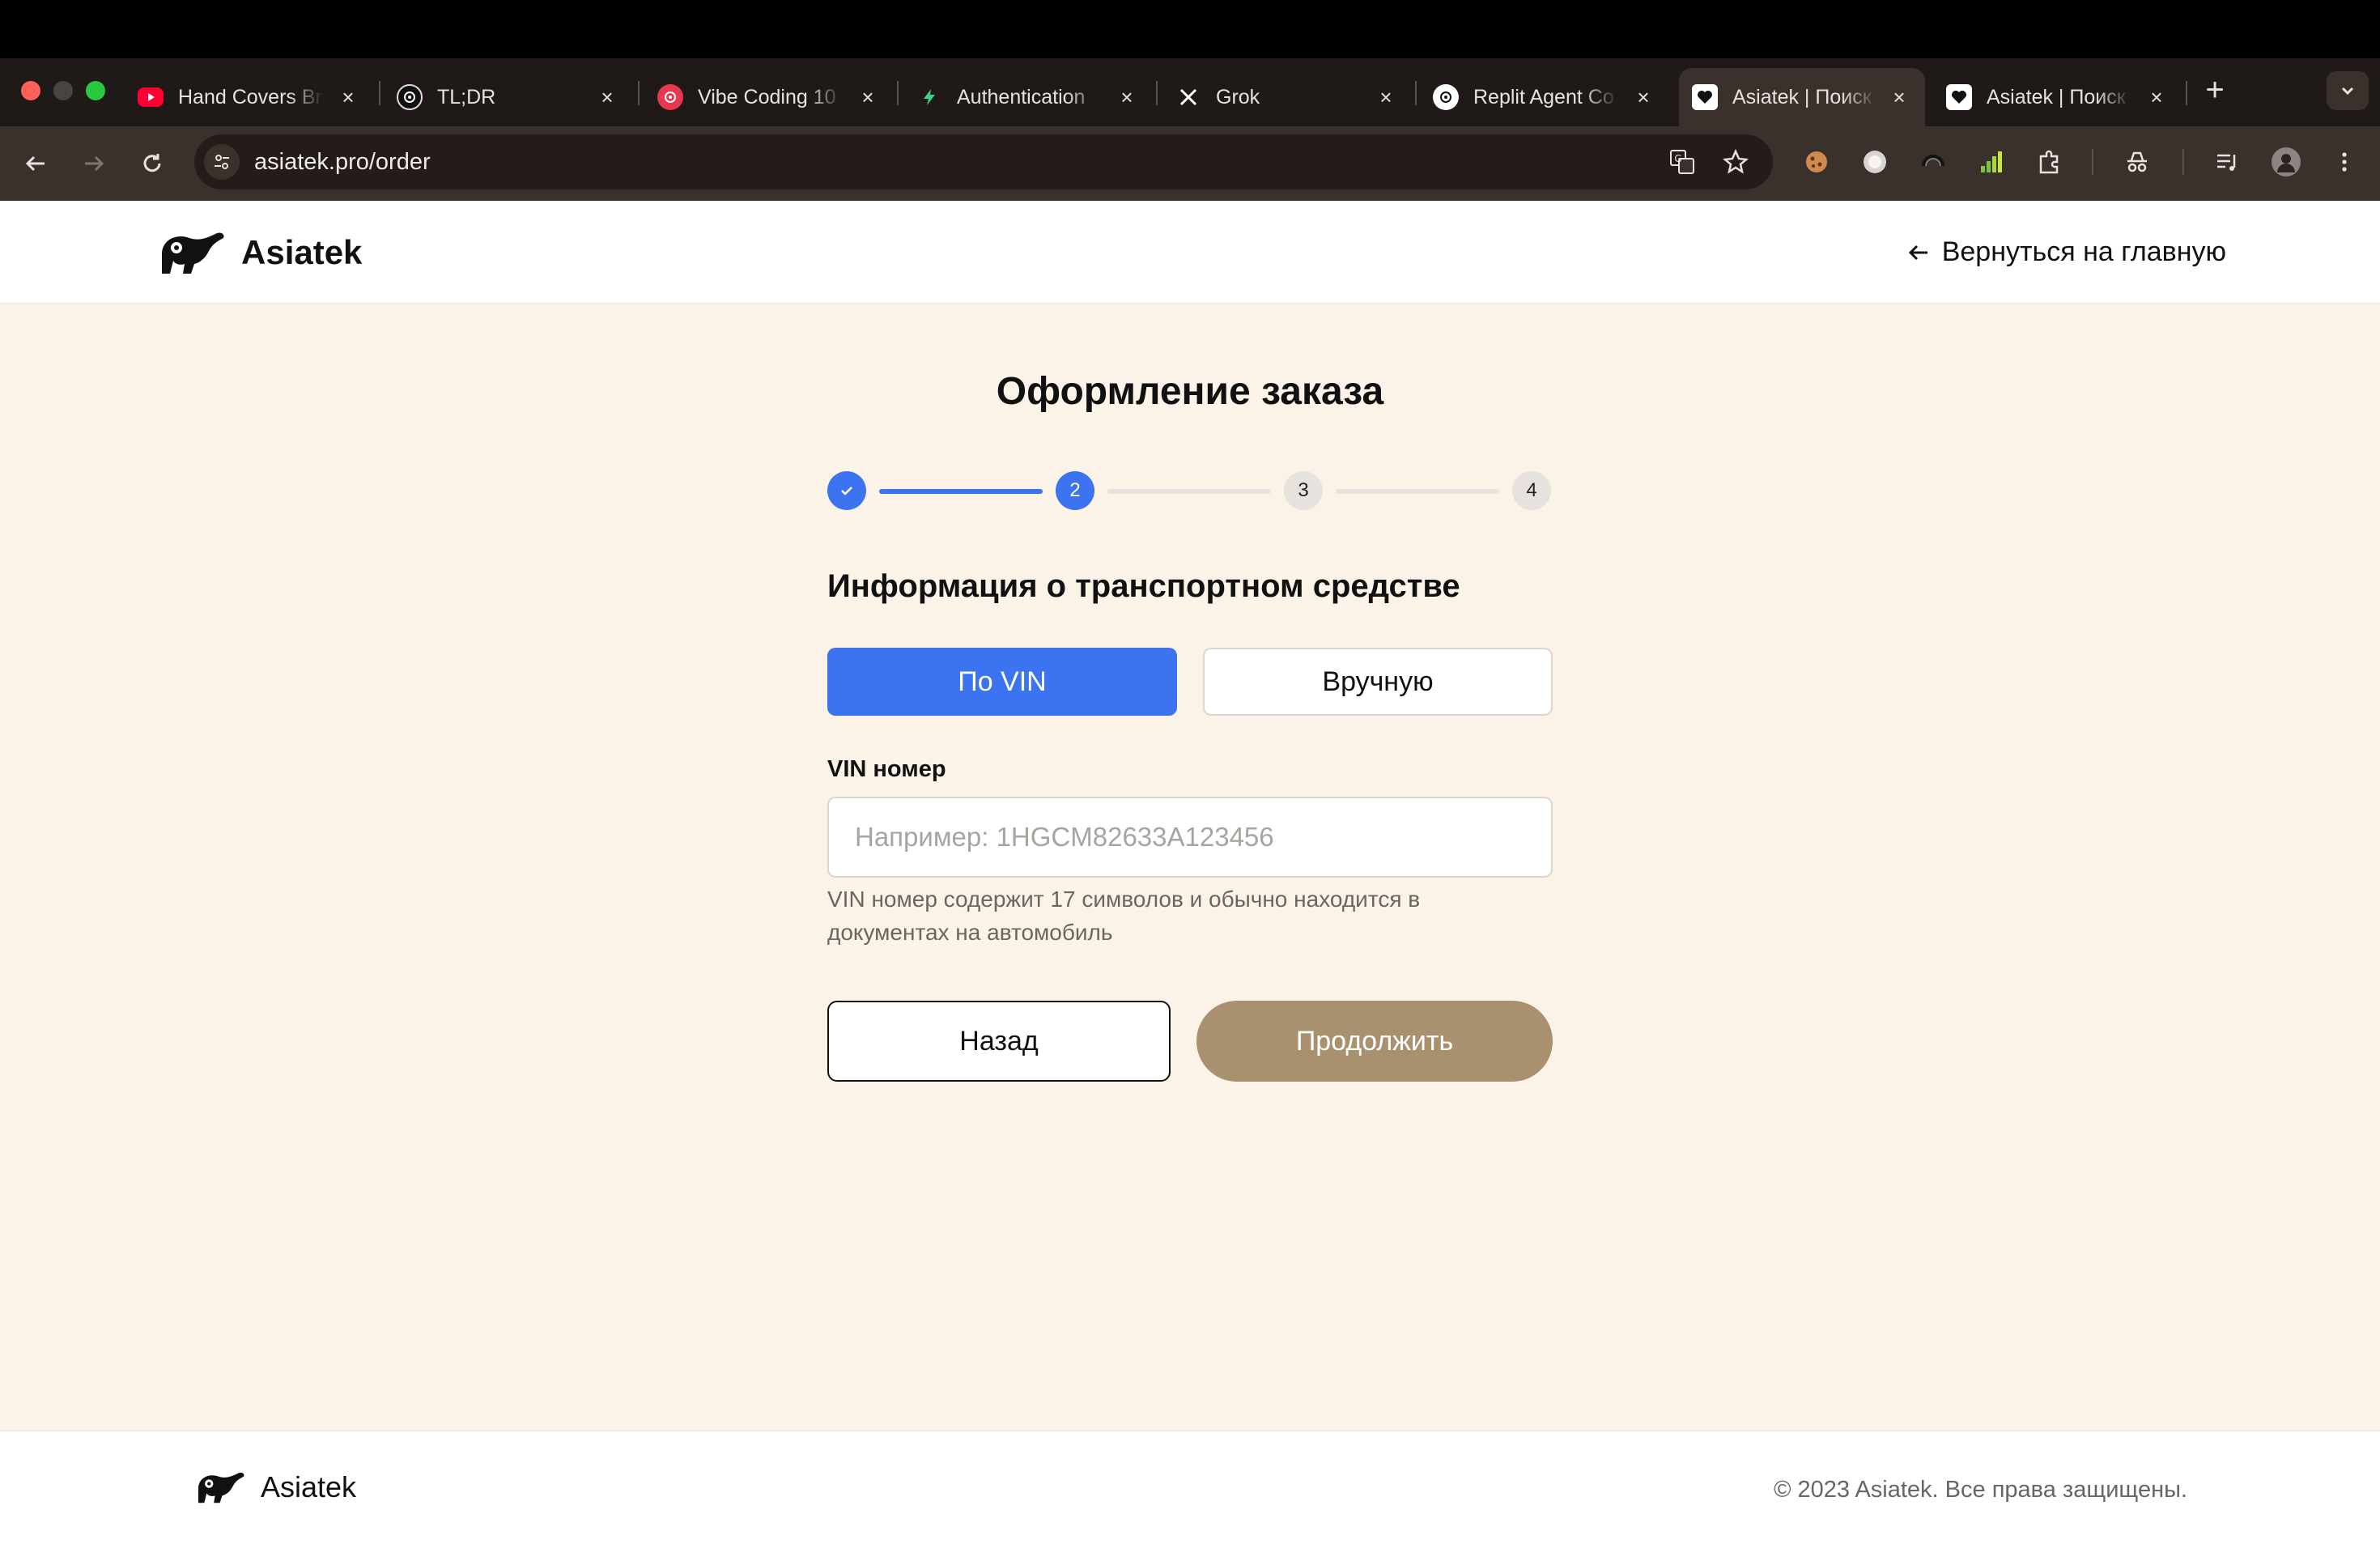 The height and width of the screenshot is (1548, 2380). Describe the element at coordinates (1875, 162) in the screenshot. I see `circle-extension-icon` at that location.